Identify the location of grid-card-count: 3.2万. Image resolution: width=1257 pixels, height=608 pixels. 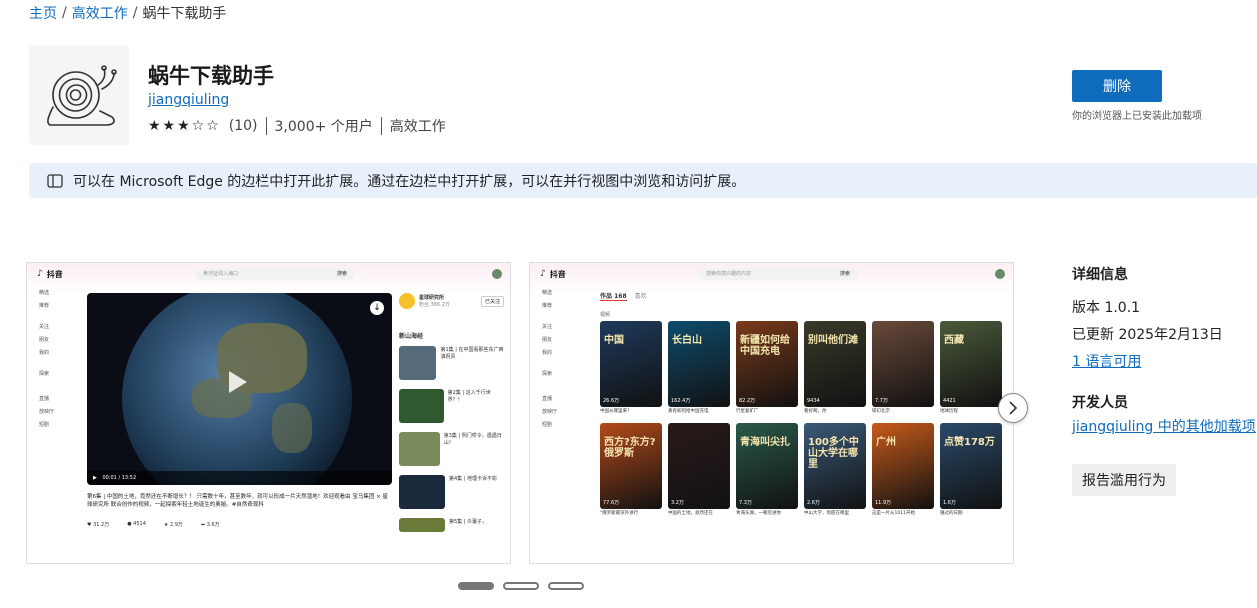
(677, 503).